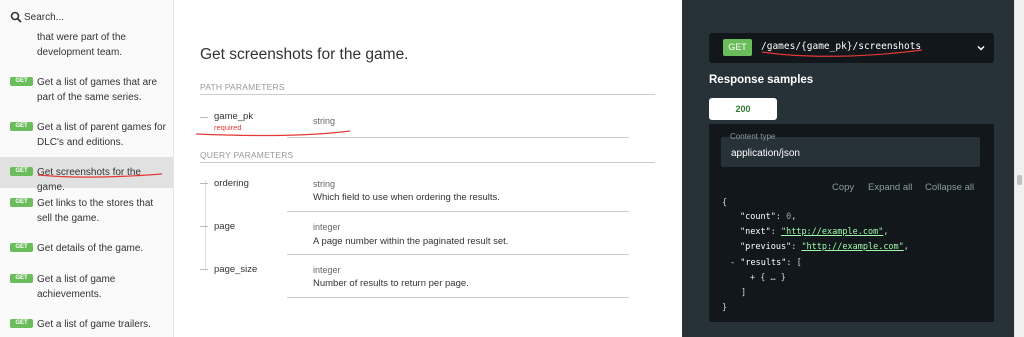  I want to click on json-line: "count": 0,, so click(768, 217).